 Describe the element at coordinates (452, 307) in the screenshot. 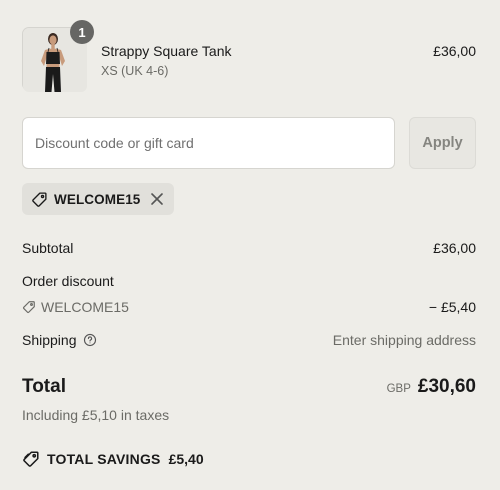

I see `discount-amount: − £5,40` at that location.